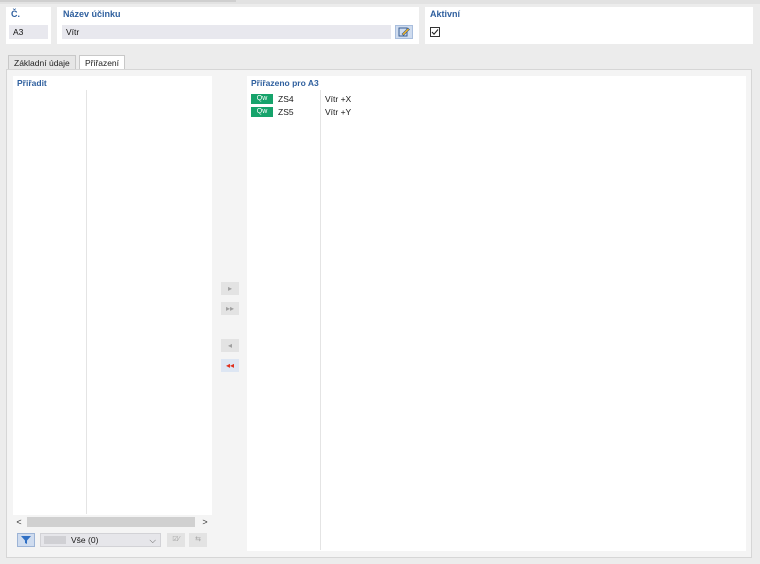 The height and width of the screenshot is (564, 760). I want to click on load-case-code: ZS4, so click(286, 99).